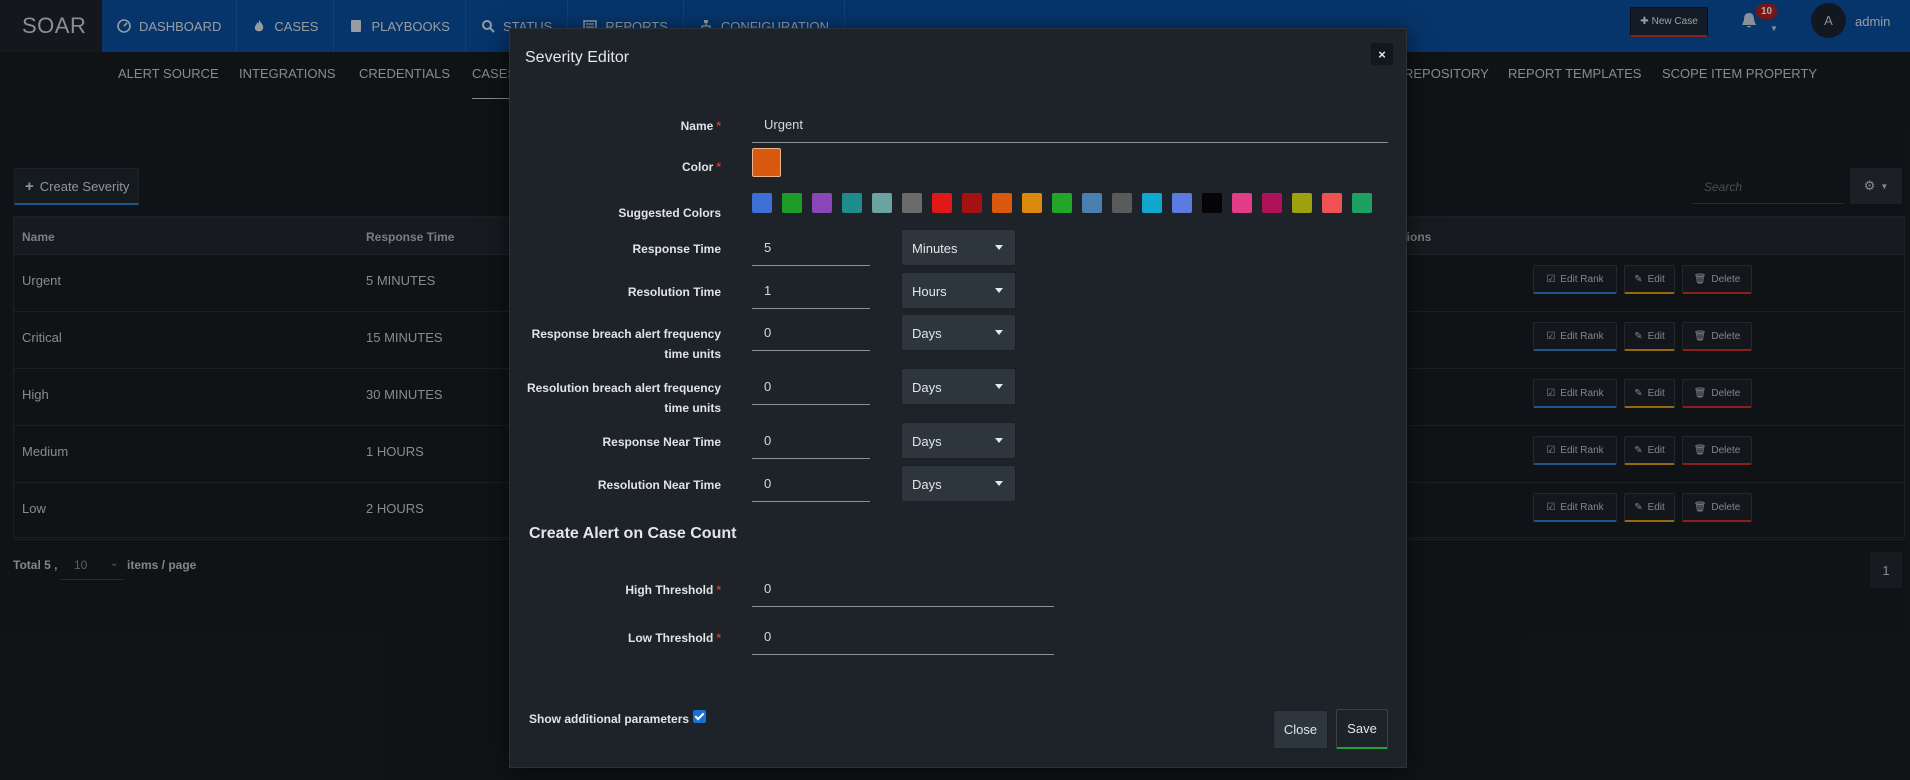 The image size is (1910, 780). Describe the element at coordinates (958, 332) in the screenshot. I see `response-breach-unit-select: Days` at that location.